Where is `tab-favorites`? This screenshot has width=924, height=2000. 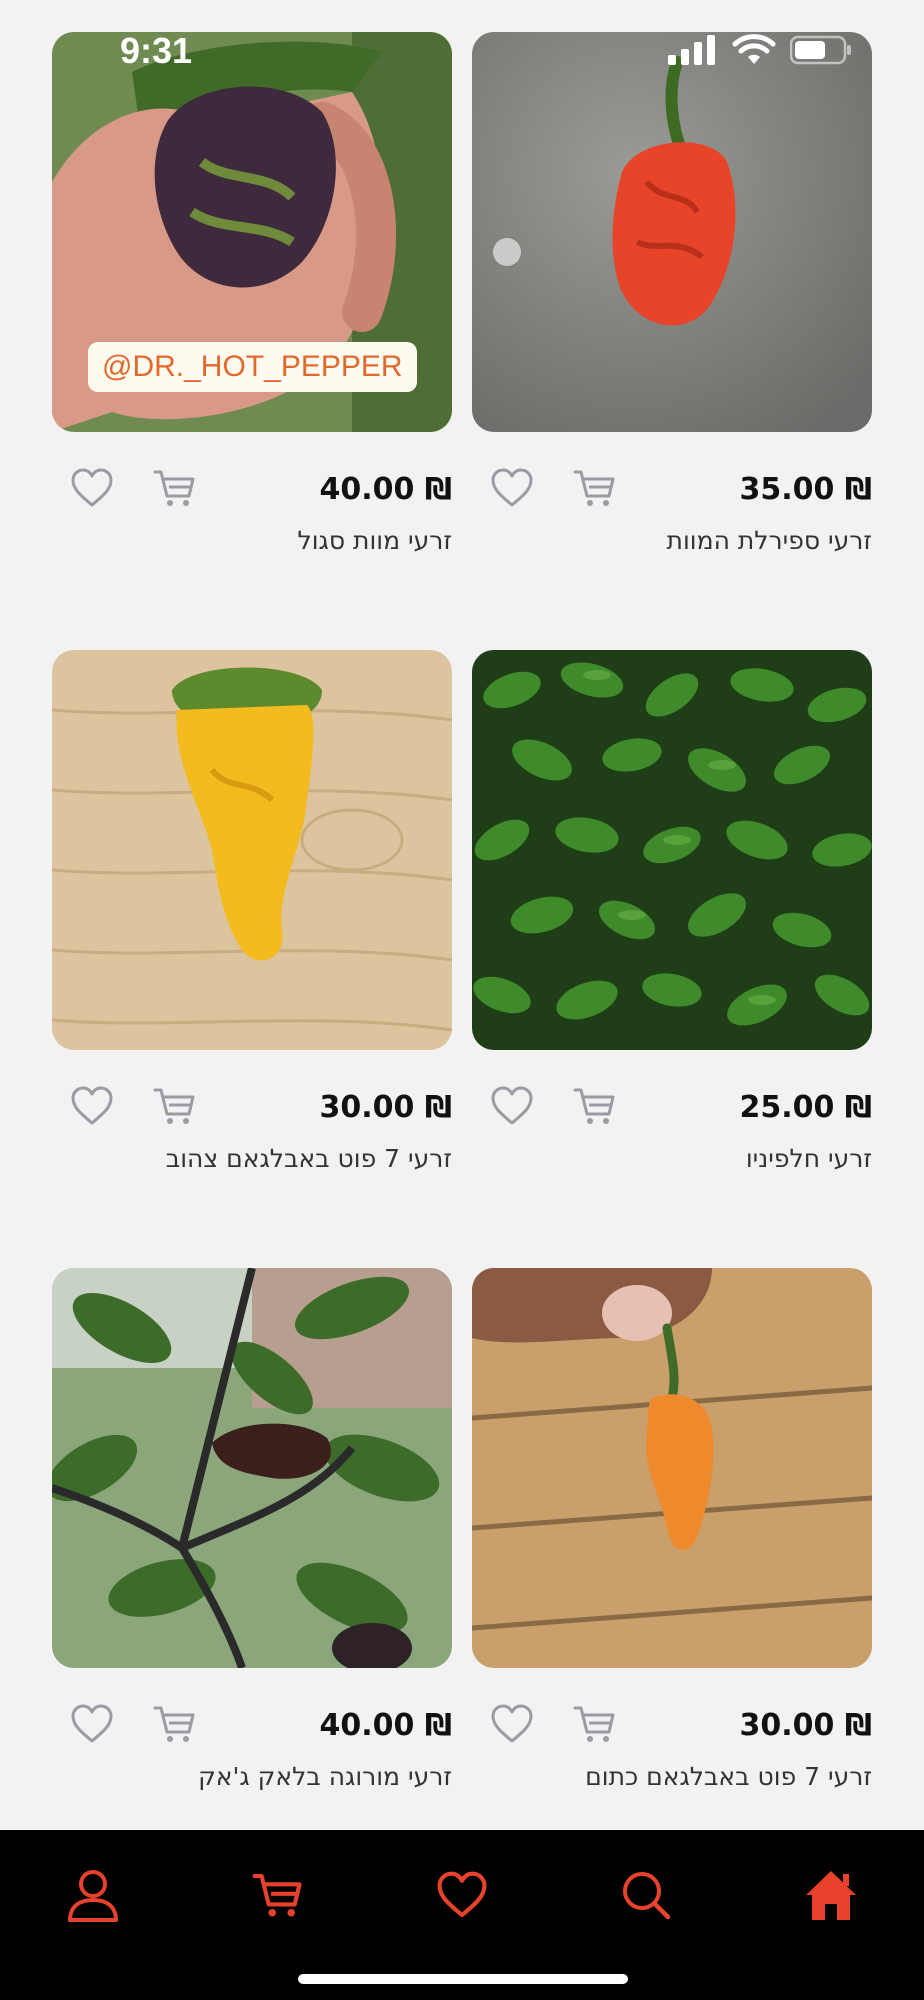 tab-favorites is located at coordinates (462, 1895).